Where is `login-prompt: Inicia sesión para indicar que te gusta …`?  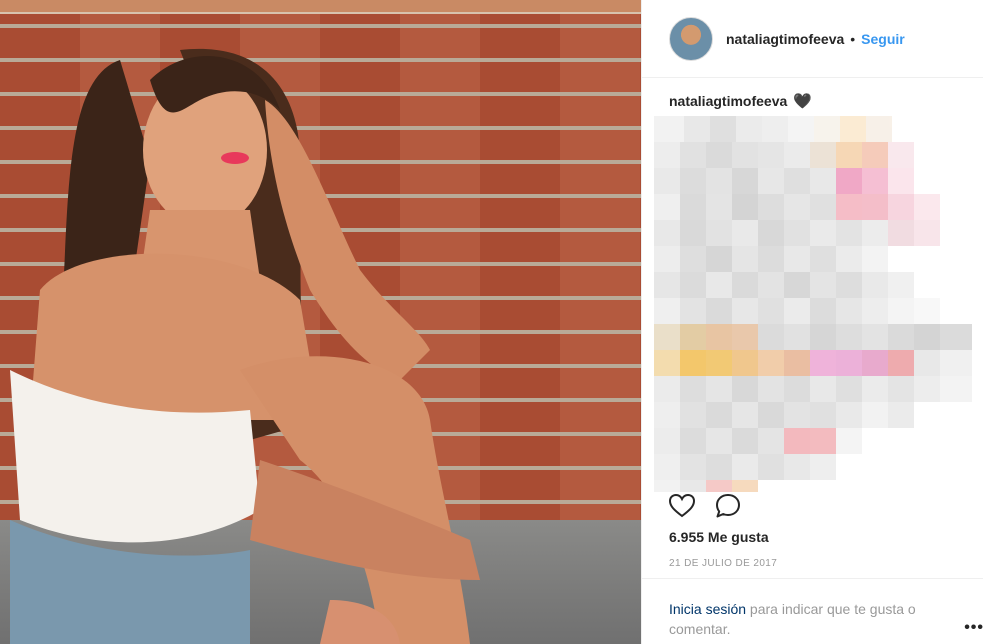 login-prompt: Inicia sesión para indicar que te gusta … is located at coordinates (819, 619).